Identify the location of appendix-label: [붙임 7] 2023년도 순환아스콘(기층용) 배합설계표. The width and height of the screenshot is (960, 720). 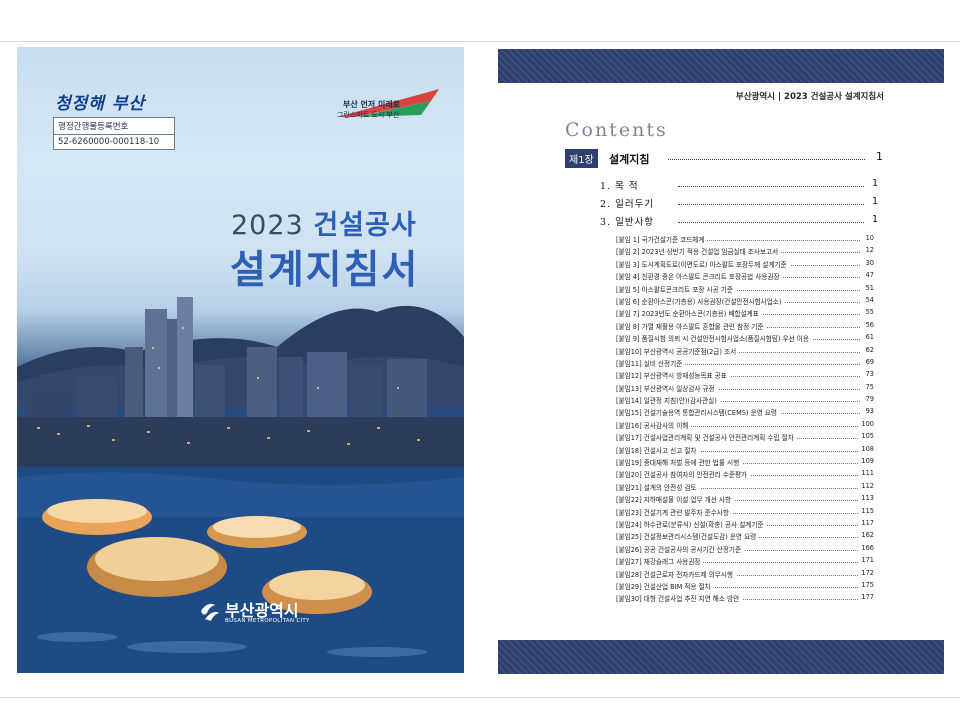
(689, 313).